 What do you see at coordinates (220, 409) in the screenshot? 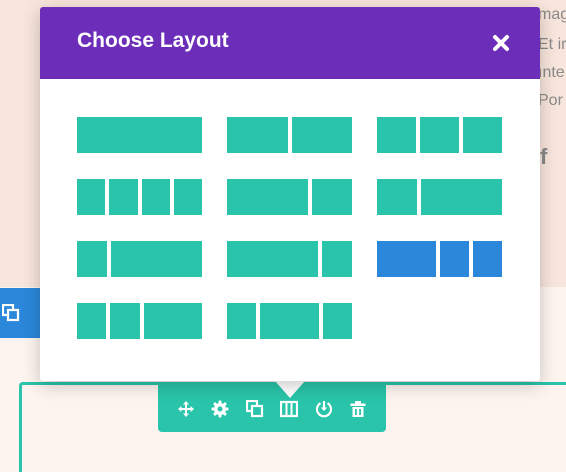
I see `settings-icon` at bounding box center [220, 409].